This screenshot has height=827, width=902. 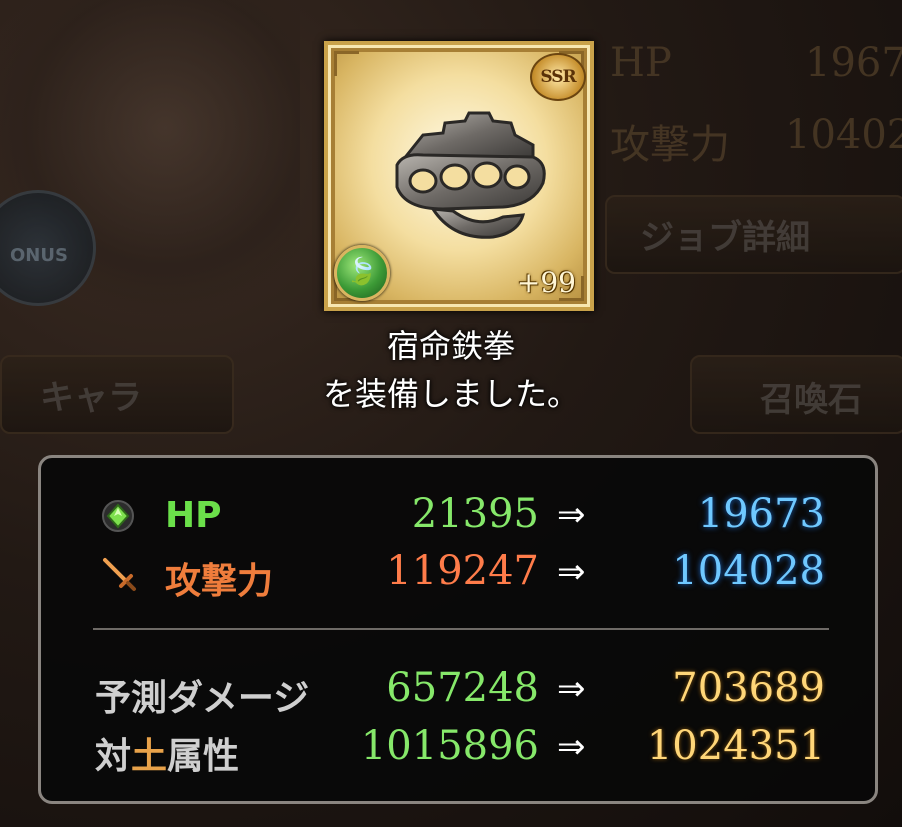 What do you see at coordinates (219, 581) in the screenshot?
I see `attack-label: 攻撃力` at bounding box center [219, 581].